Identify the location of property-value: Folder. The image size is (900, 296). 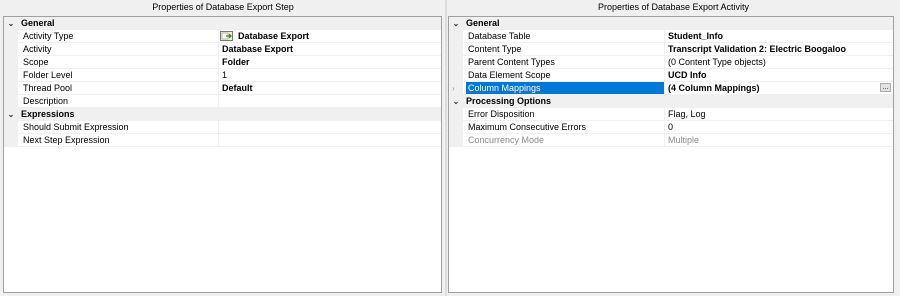
(234, 62).